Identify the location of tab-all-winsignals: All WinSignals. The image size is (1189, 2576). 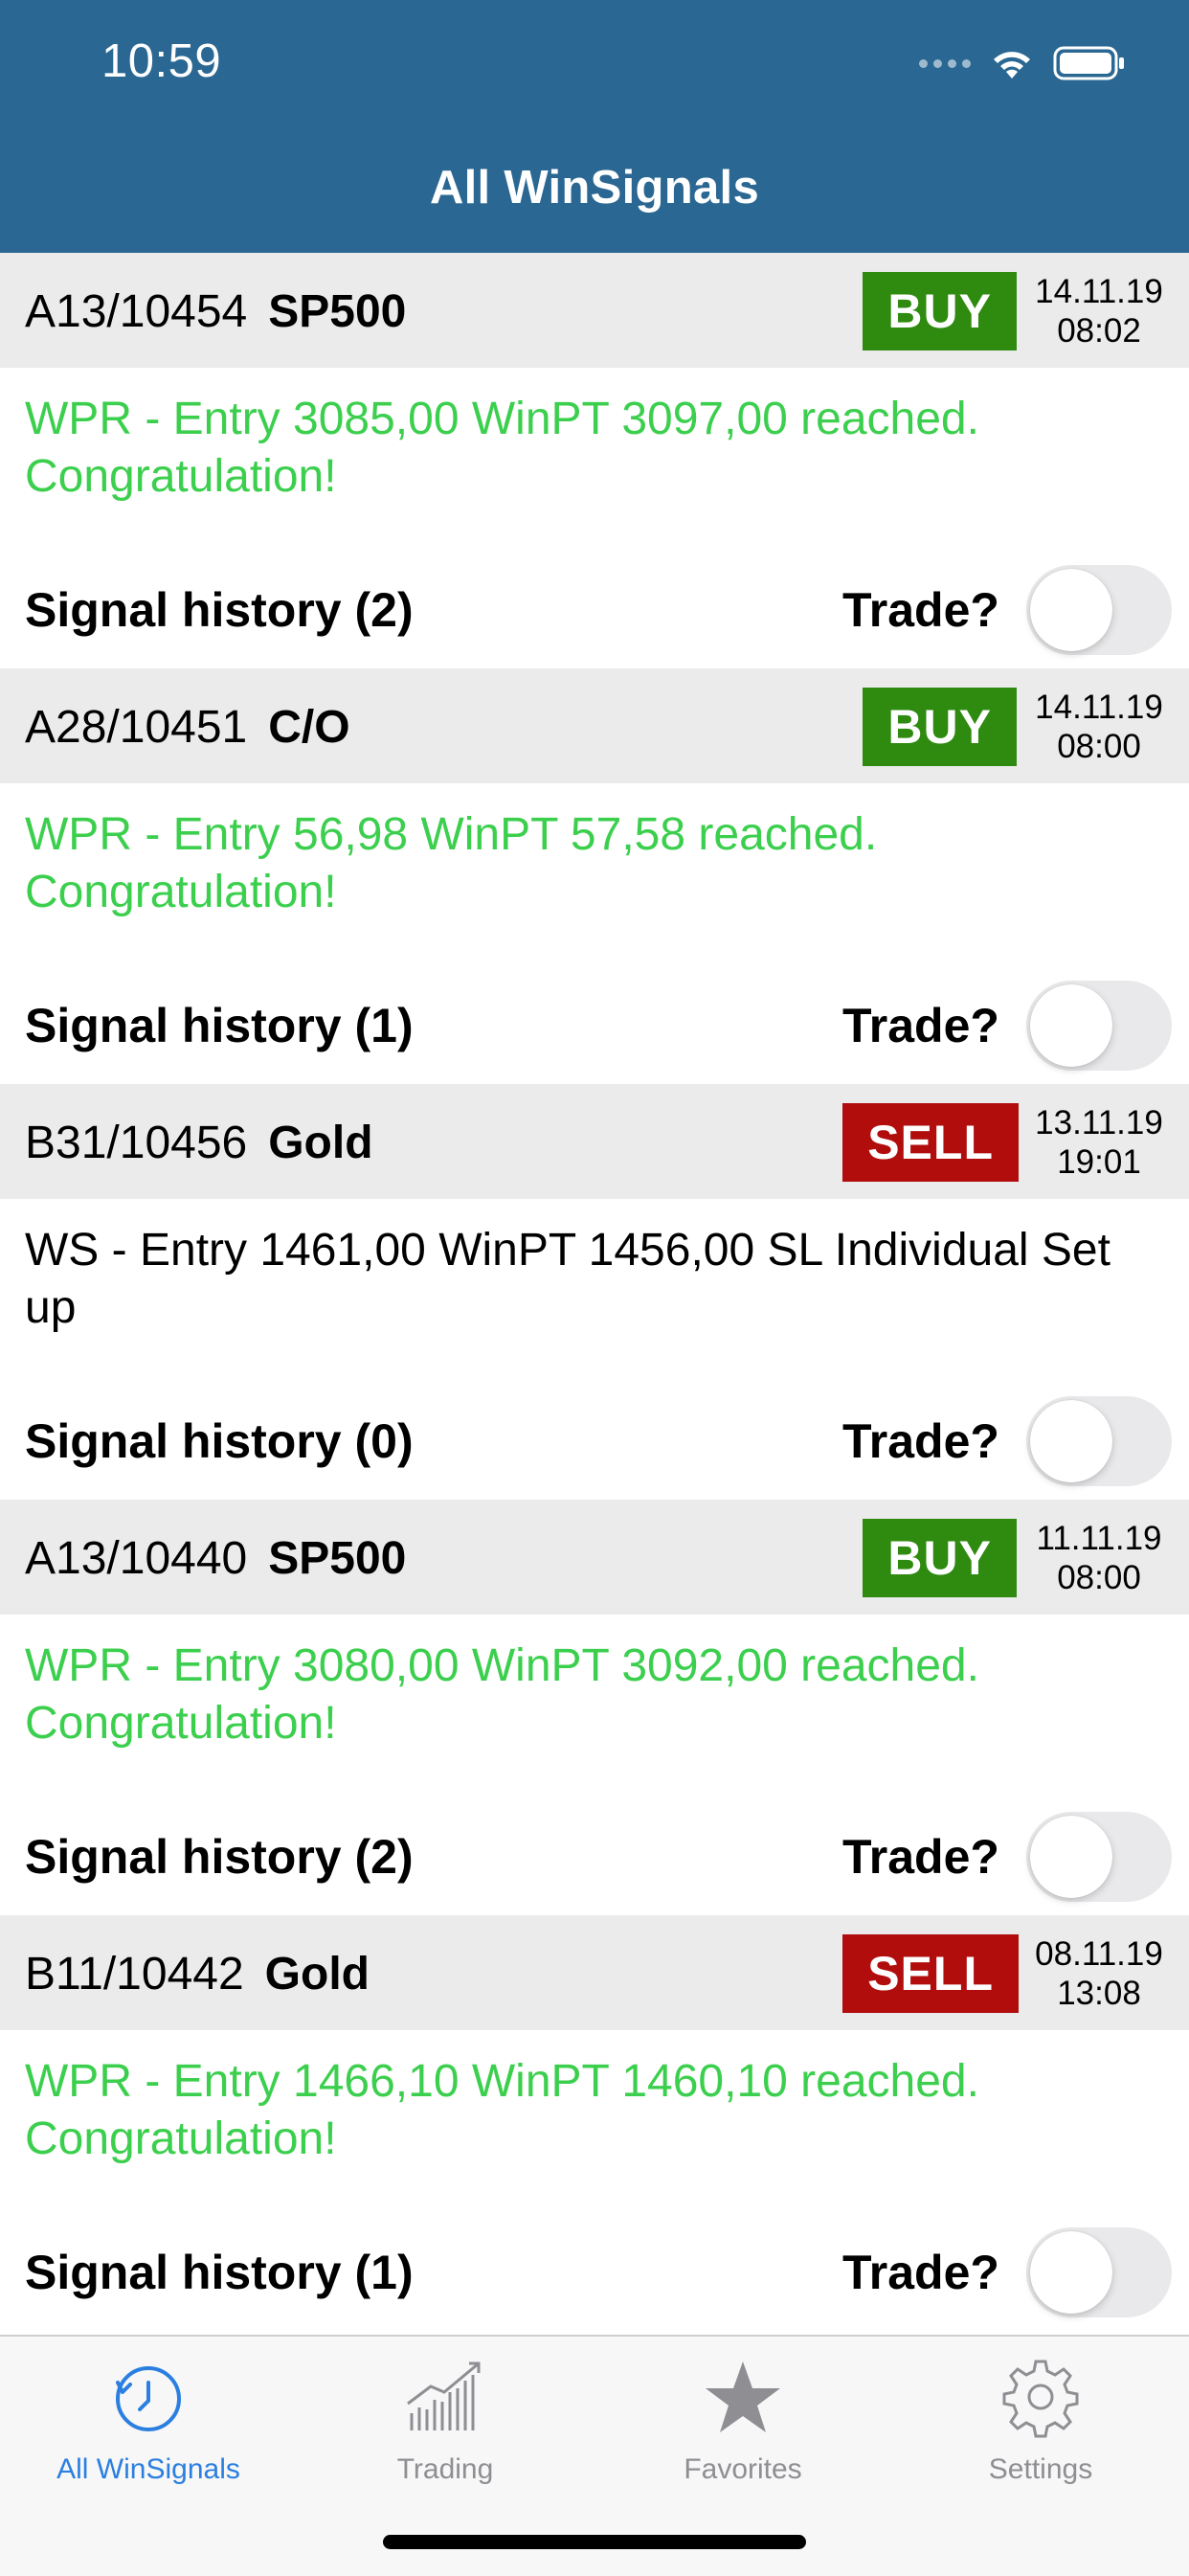
(148, 2418).